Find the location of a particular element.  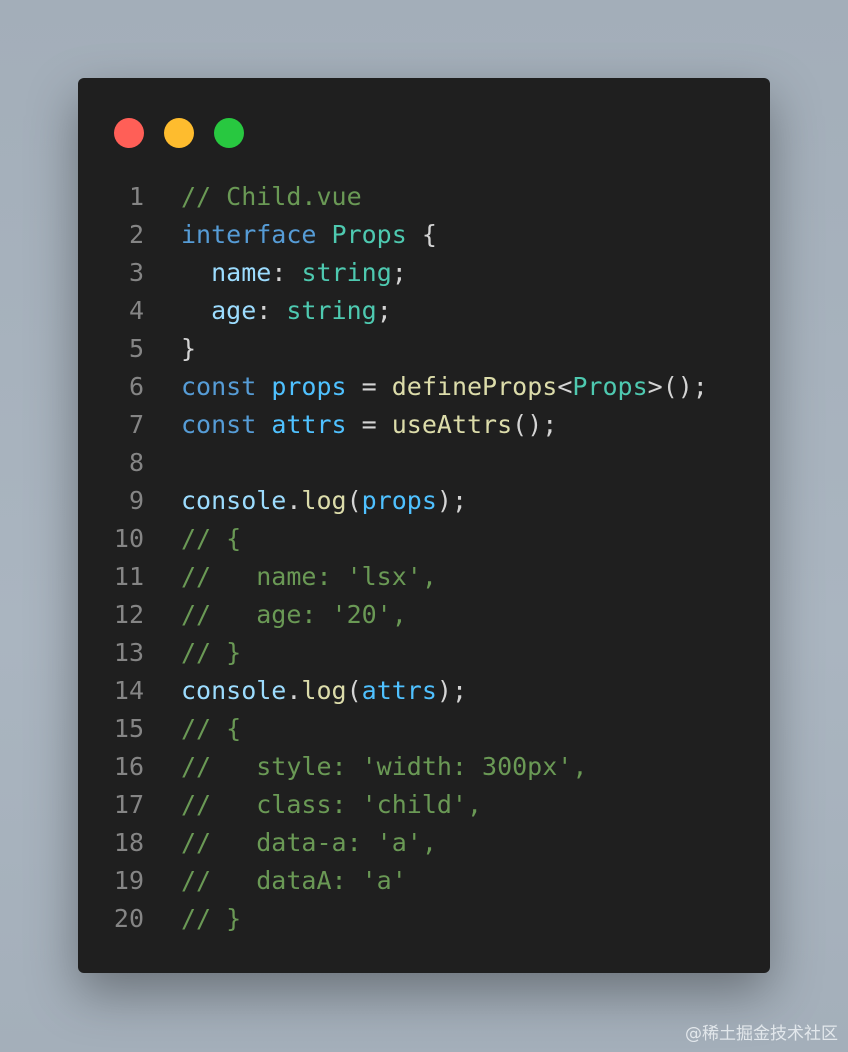

line-text: // name: 'lsx', is located at coordinates (309, 577).